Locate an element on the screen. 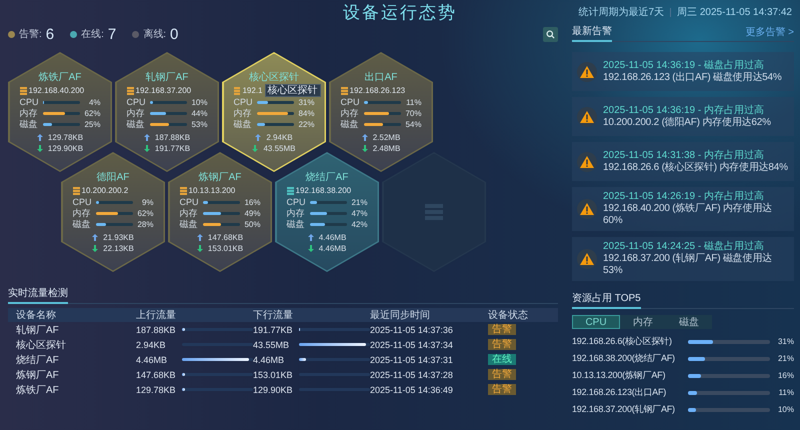 Image resolution: width=800 pixels, height=430 pixels. alert-detail: 10.200.200.2 (德阳AF) 内存使用达62% is located at coordinates (687, 122).